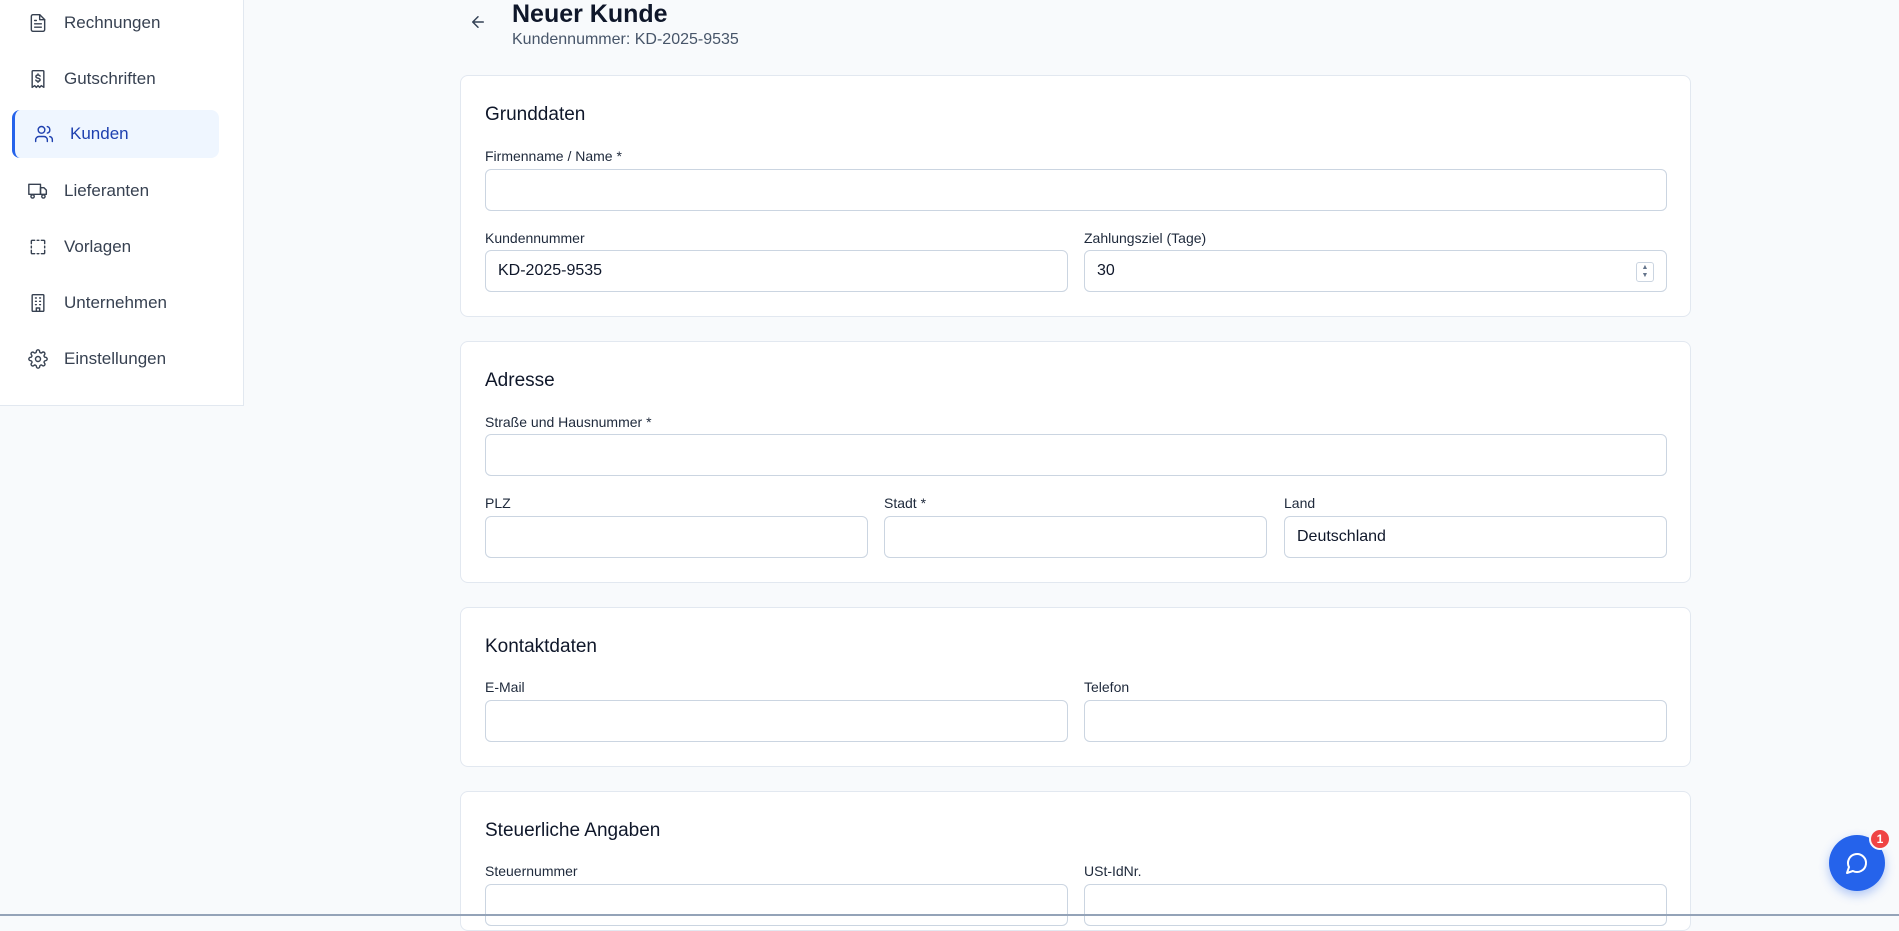  Describe the element at coordinates (1475, 537) in the screenshot. I see `land-input` at that location.